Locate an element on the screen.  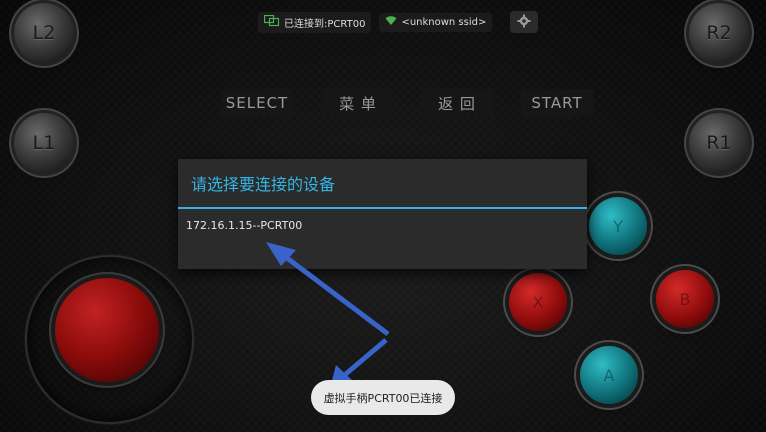
action-y-label: Y is located at coordinates (618, 226).